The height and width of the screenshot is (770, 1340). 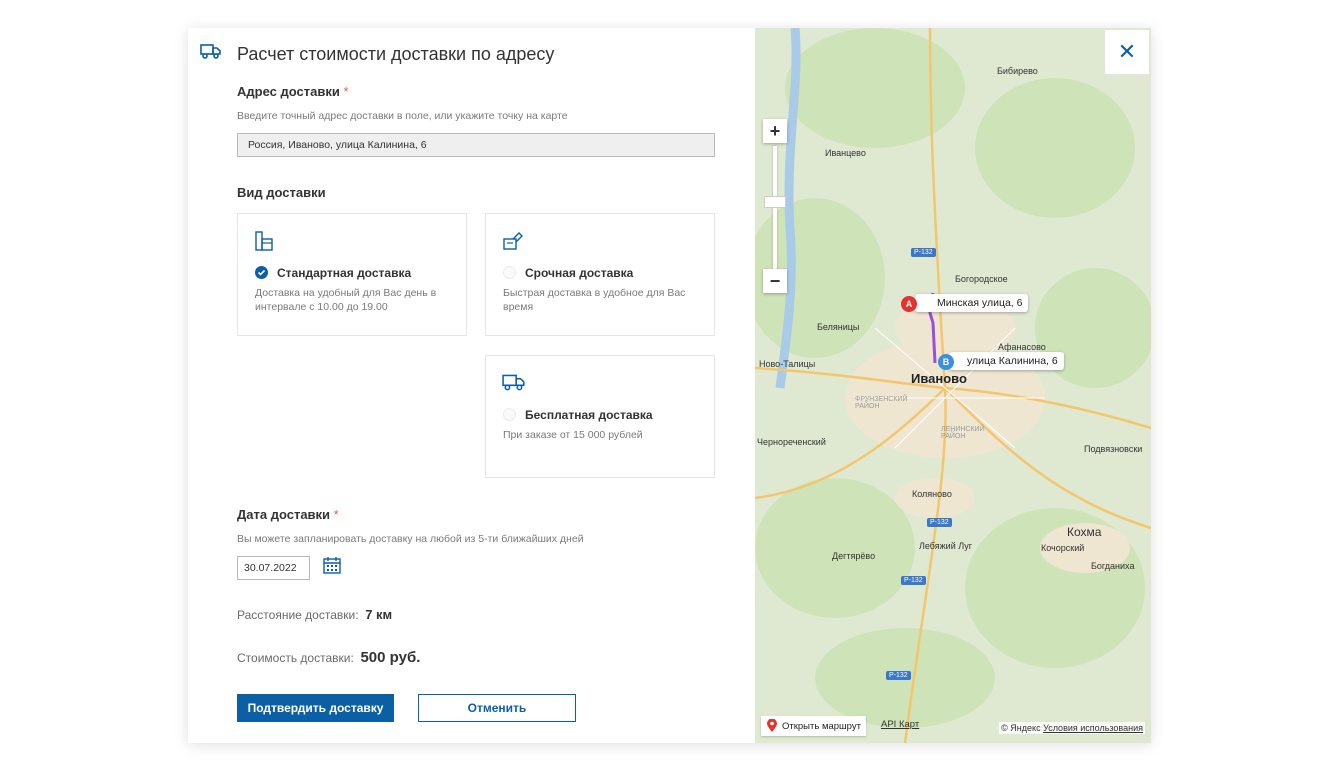 What do you see at coordinates (963, 433) in the screenshot?
I see `district-label: ЛЕНИНСКИЙ РАЙОН` at bounding box center [963, 433].